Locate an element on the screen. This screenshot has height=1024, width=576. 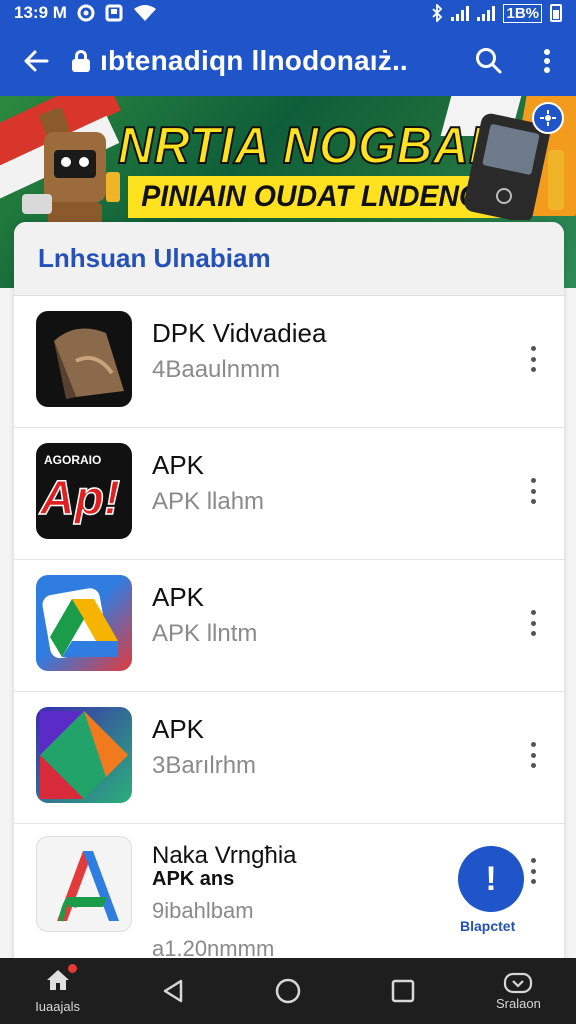
list-item: DPK Vidvadiea 4Baaulnmm is located at coordinates (289, 362).